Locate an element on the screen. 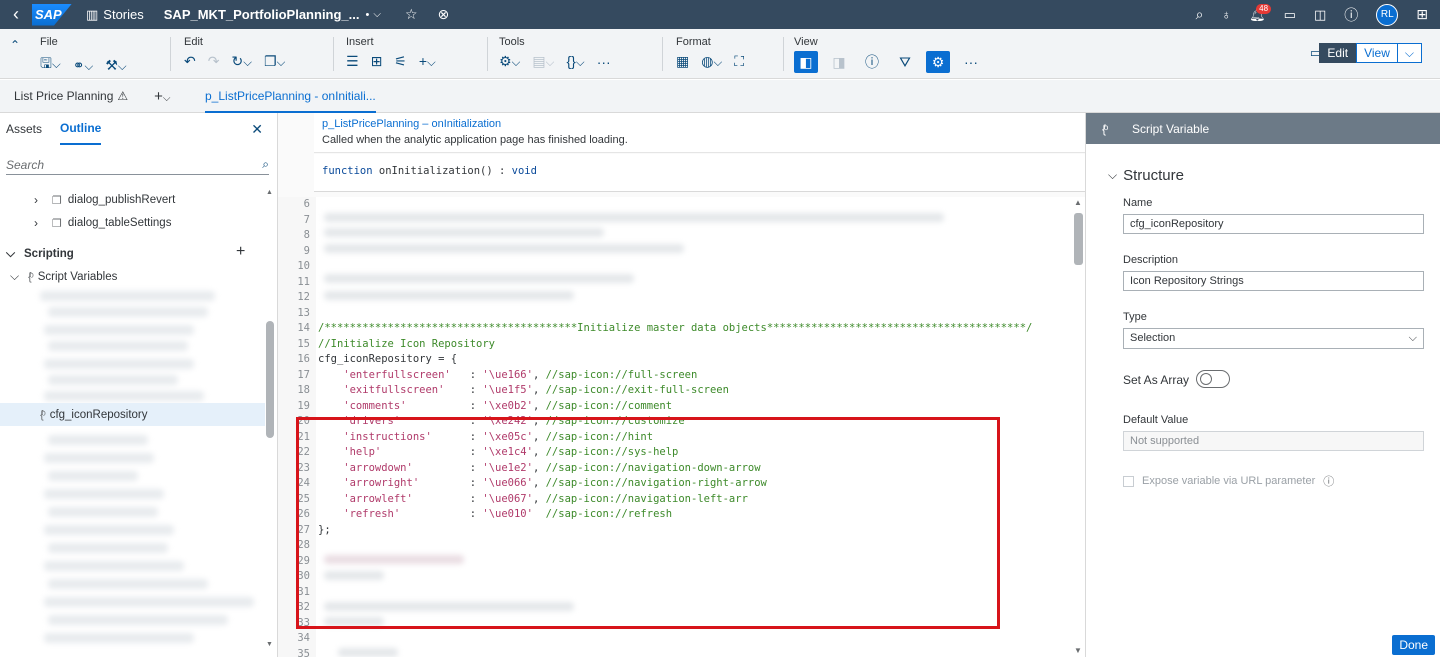  undo-icon: ↶ is located at coordinates (190, 61).